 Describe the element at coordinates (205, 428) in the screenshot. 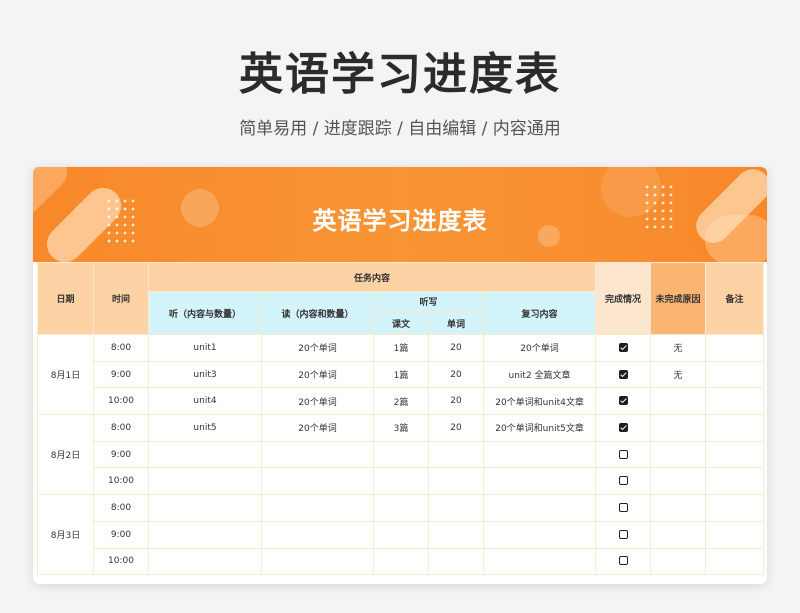

I see `listen-cell: unit5` at that location.